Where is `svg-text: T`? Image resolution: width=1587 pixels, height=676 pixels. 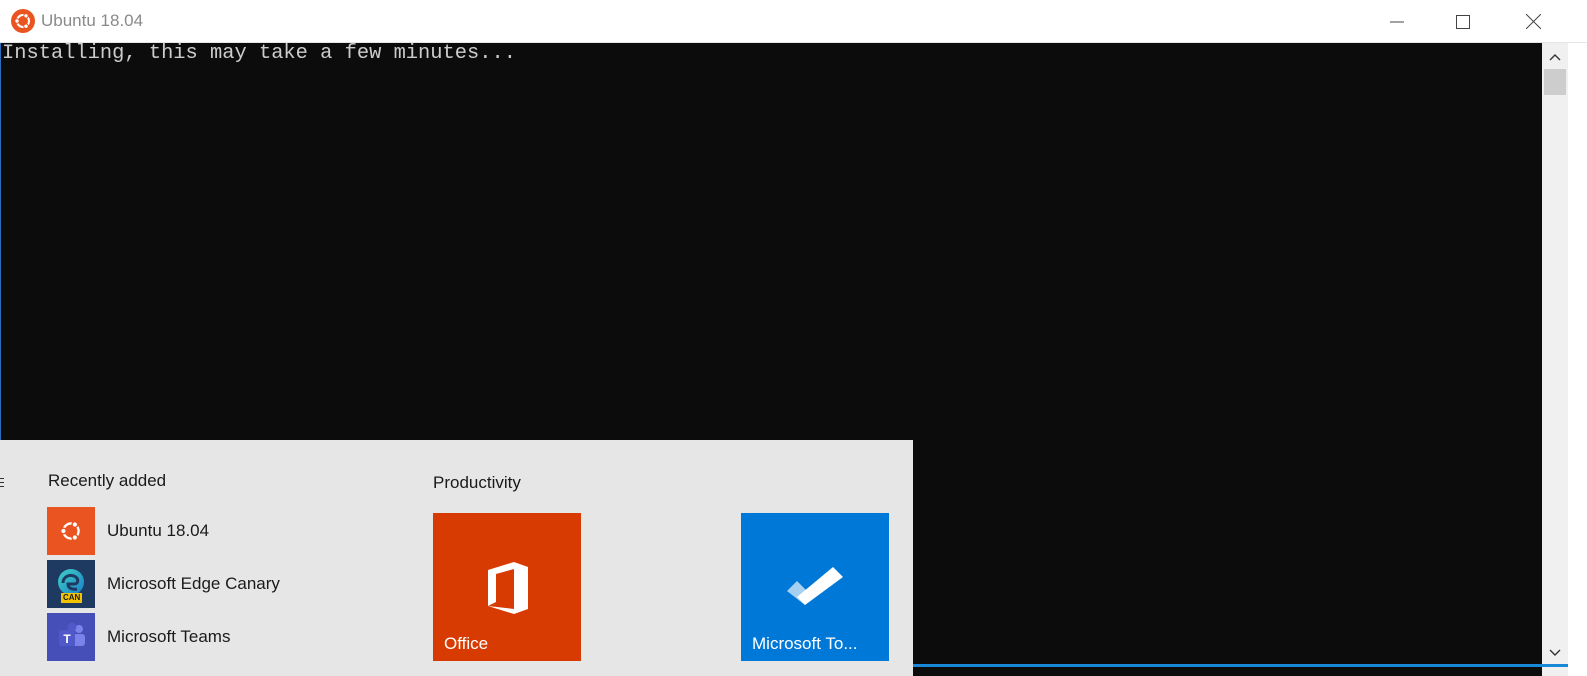 svg-text: T is located at coordinates (67, 639).